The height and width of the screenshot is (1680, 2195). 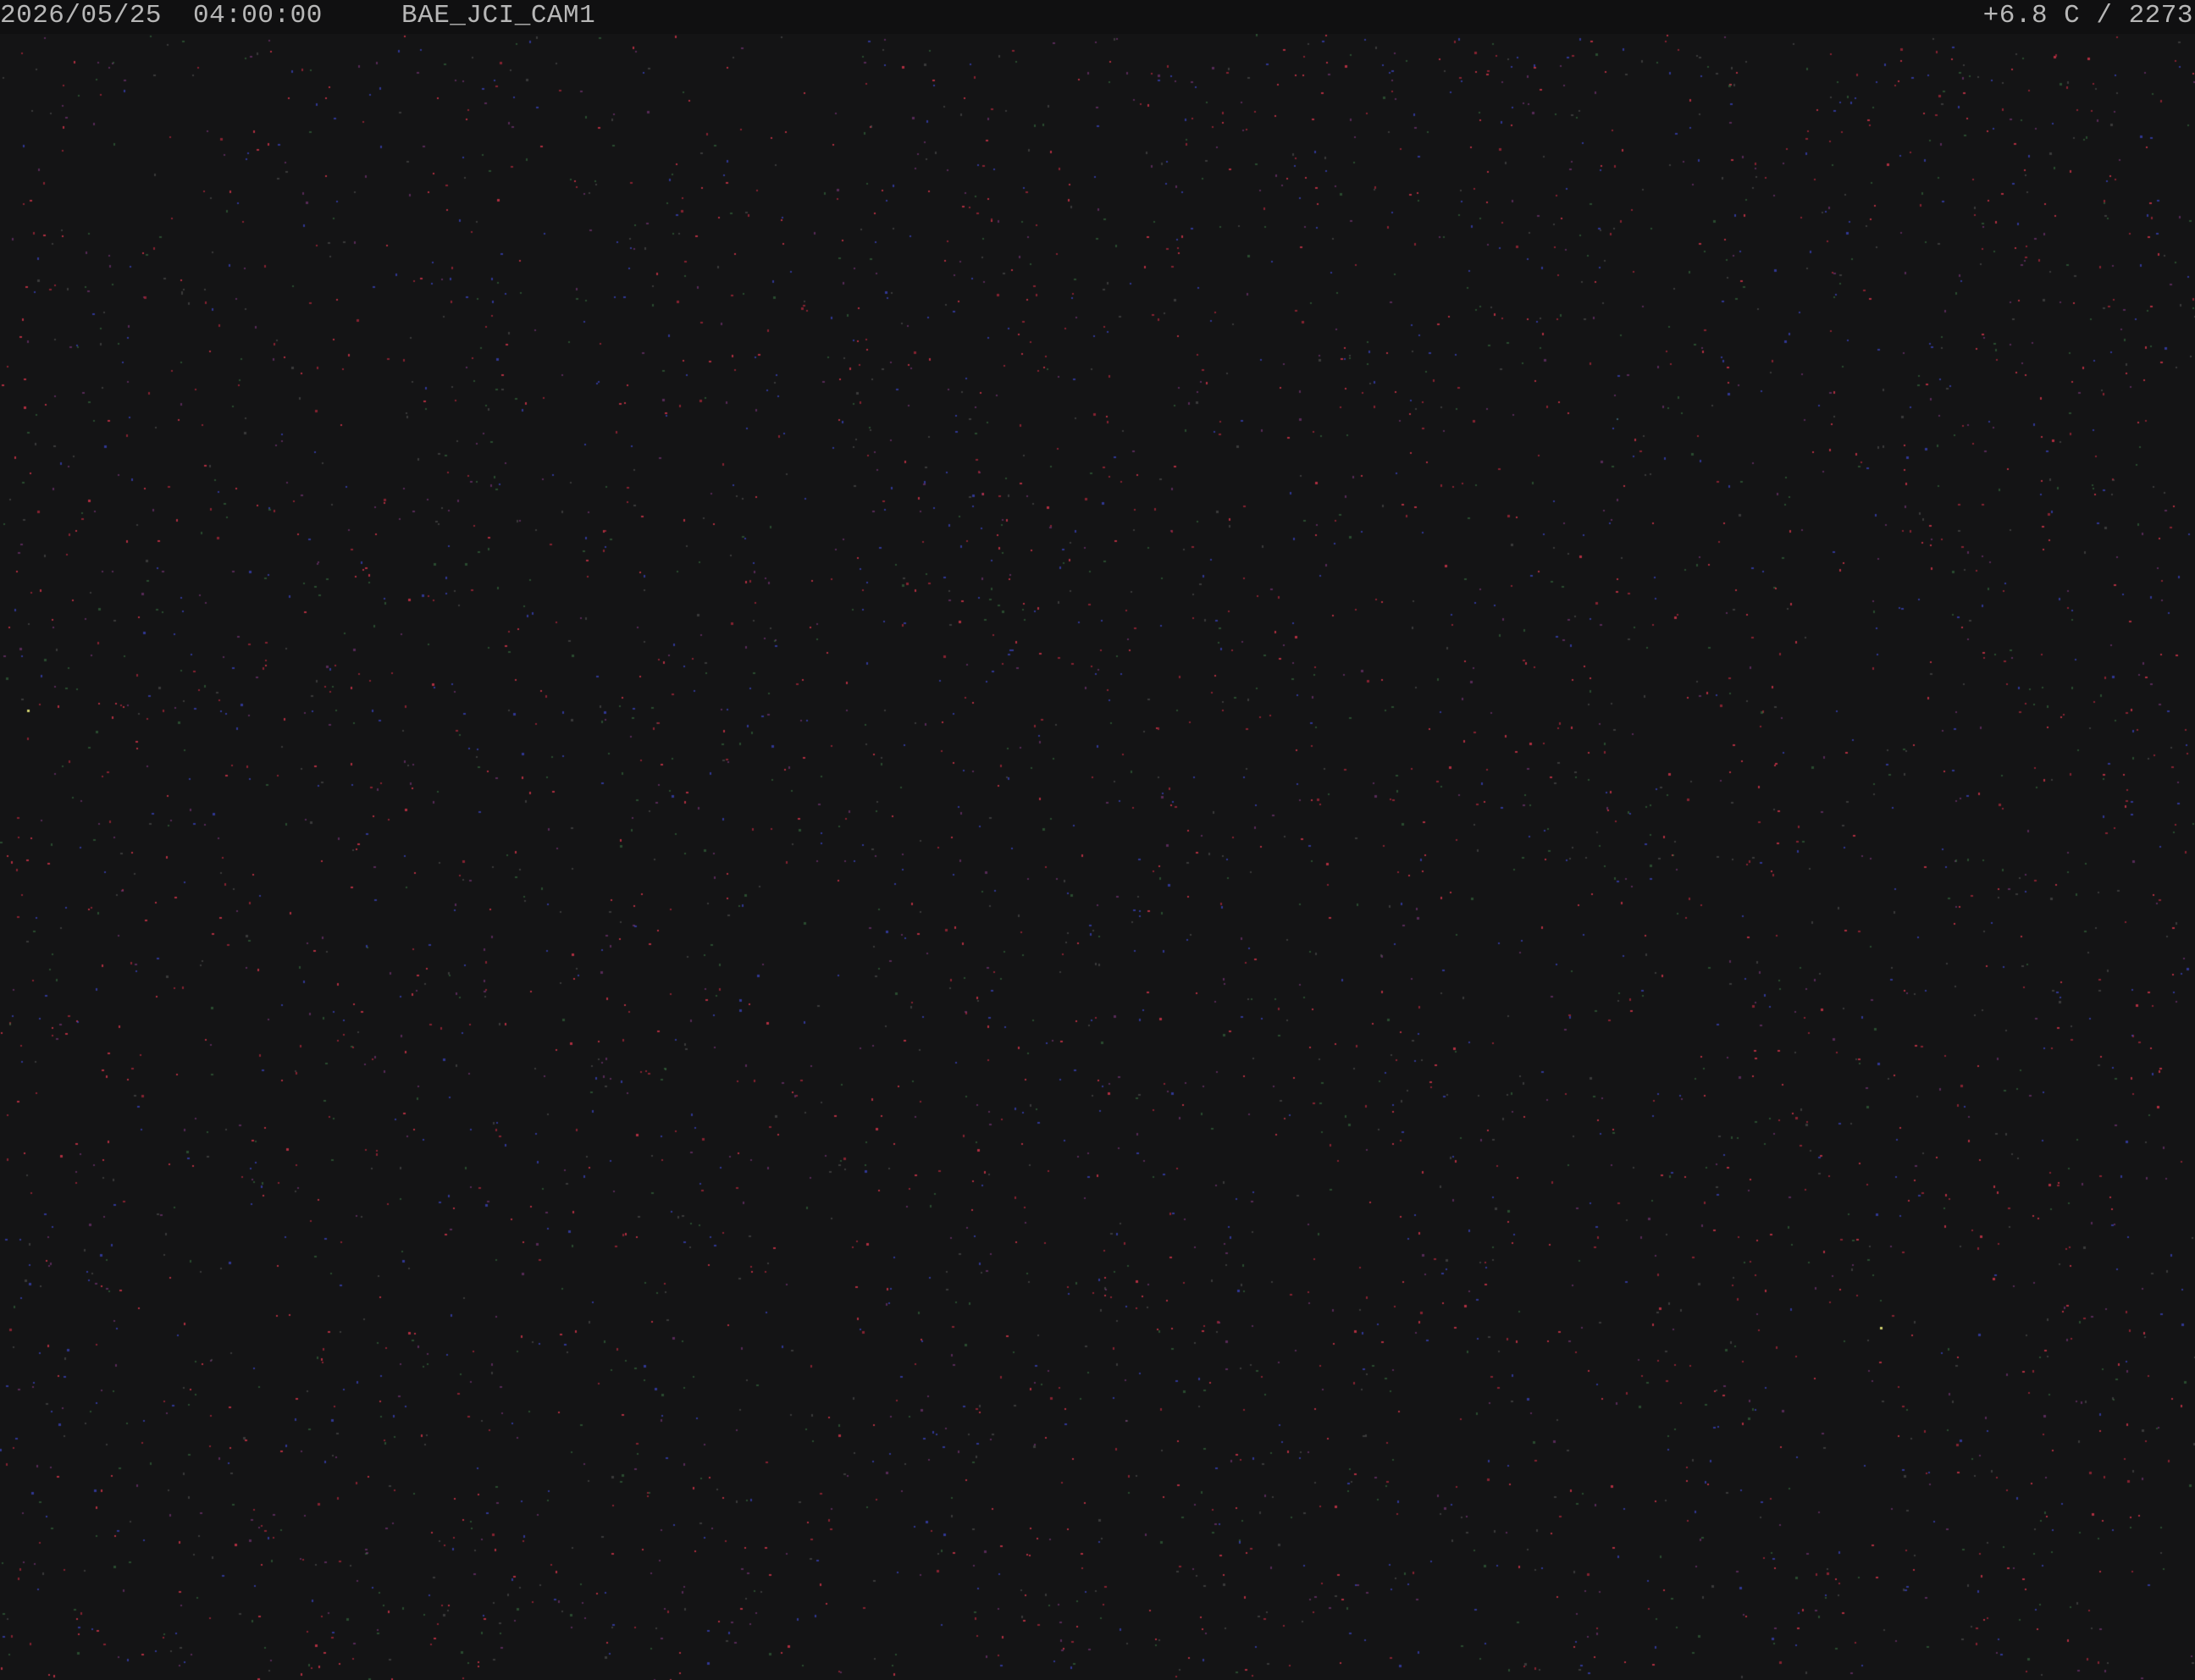 What do you see at coordinates (81, 15) in the screenshot?
I see `osd-date: 2026/05/25` at bounding box center [81, 15].